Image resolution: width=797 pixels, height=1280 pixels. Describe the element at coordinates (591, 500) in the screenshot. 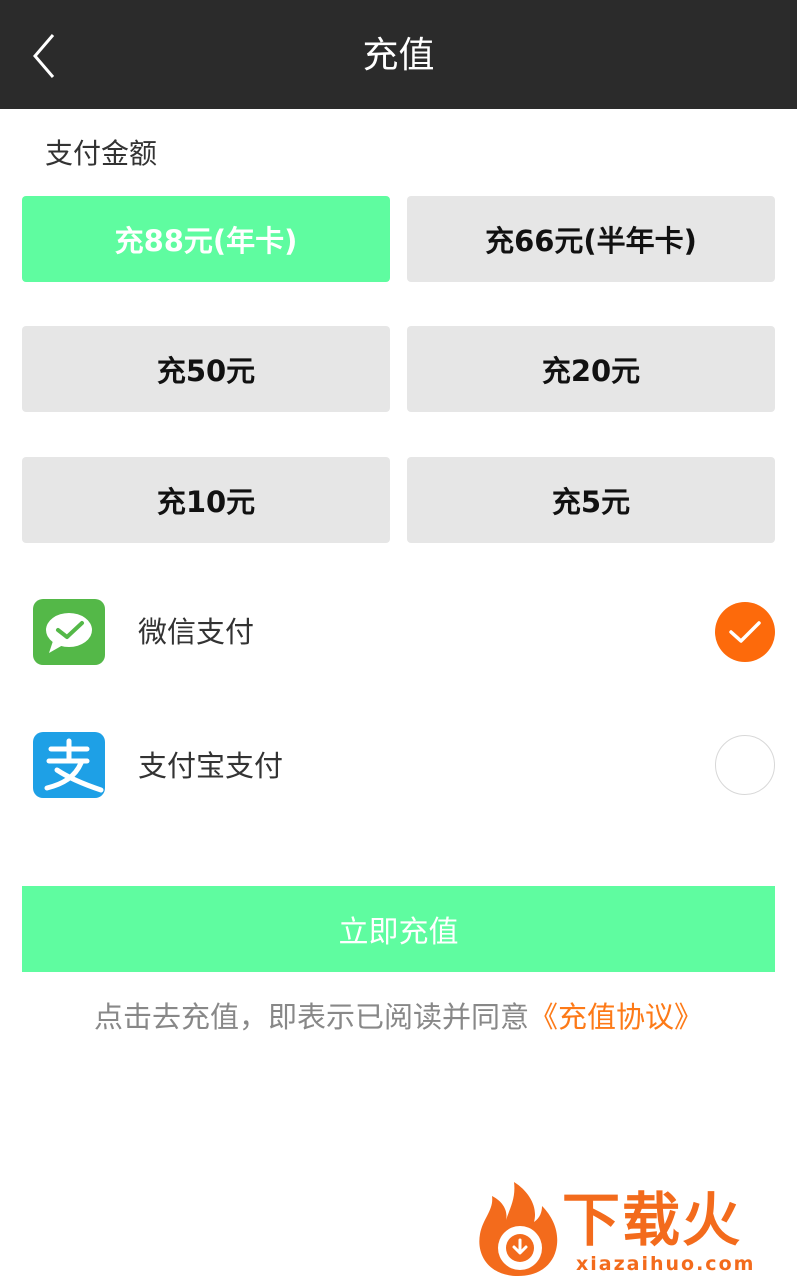

I see `amount-option-5: 充5元` at that location.